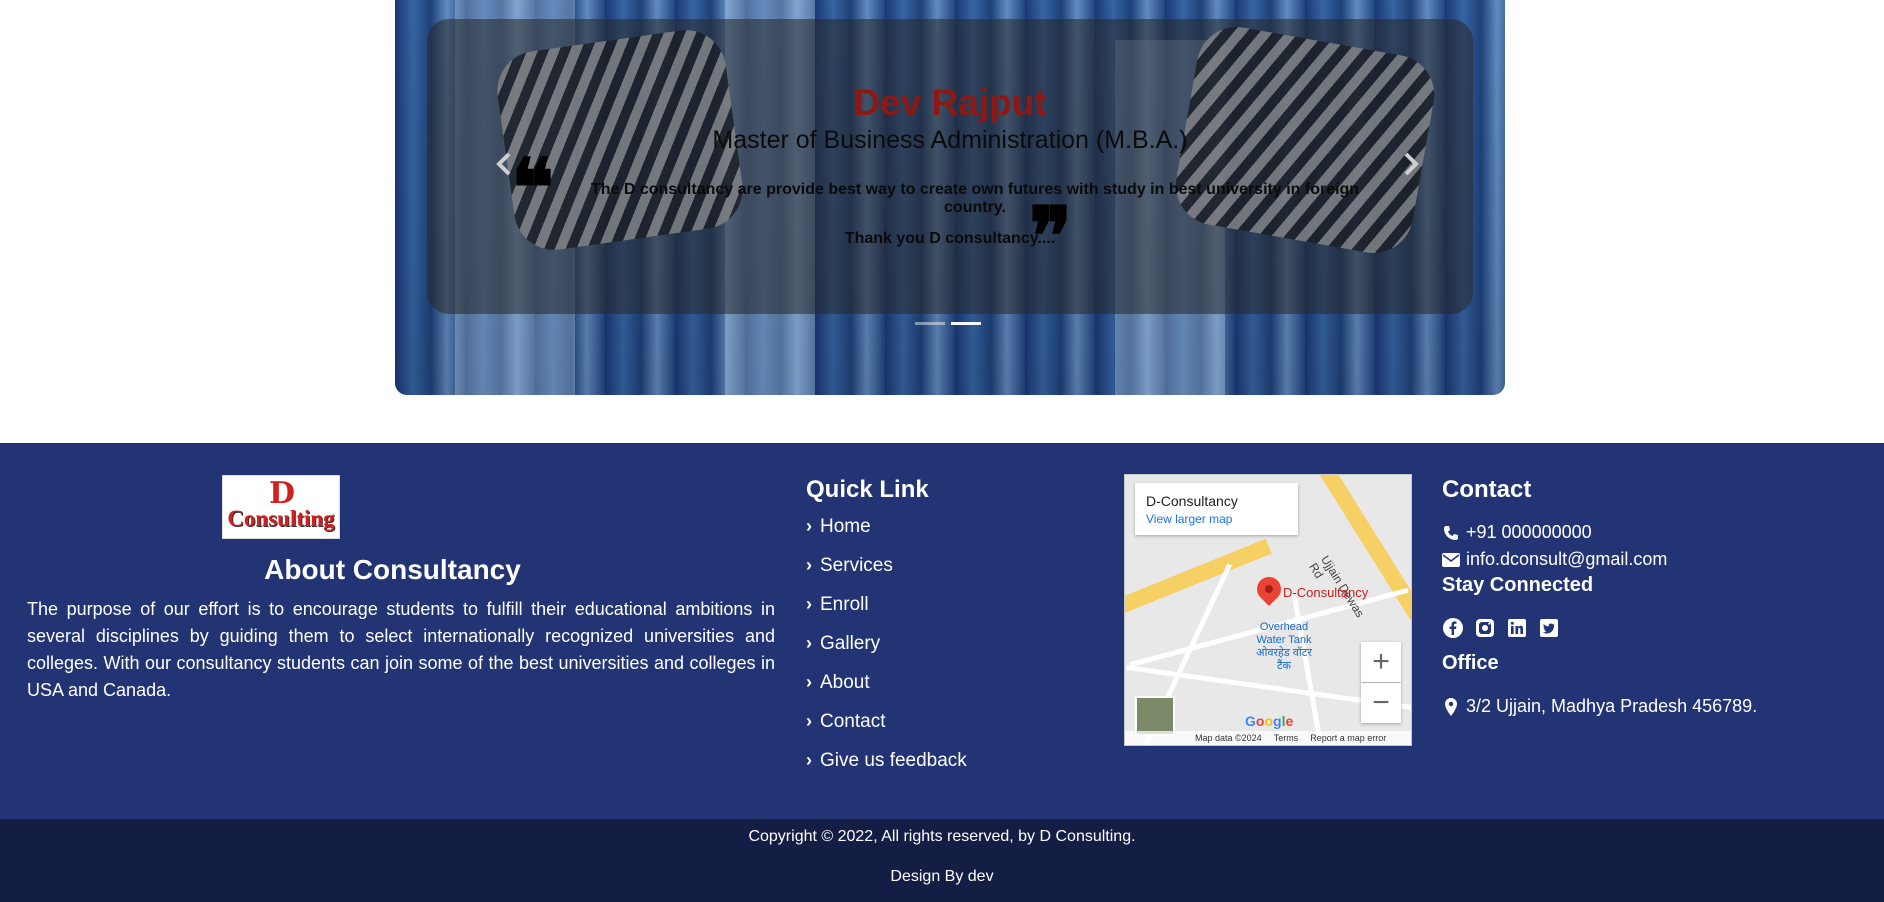 This screenshot has width=1884, height=902. Describe the element at coordinates (886, 535) in the screenshot. I see `quick-link-home: › Home` at that location.